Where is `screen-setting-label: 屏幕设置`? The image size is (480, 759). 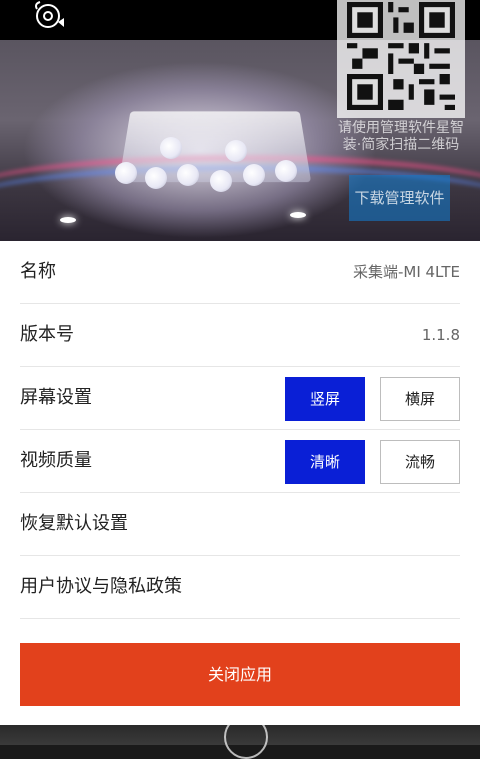
screen-setting-label: 屏幕设置 is located at coordinates (56, 397).